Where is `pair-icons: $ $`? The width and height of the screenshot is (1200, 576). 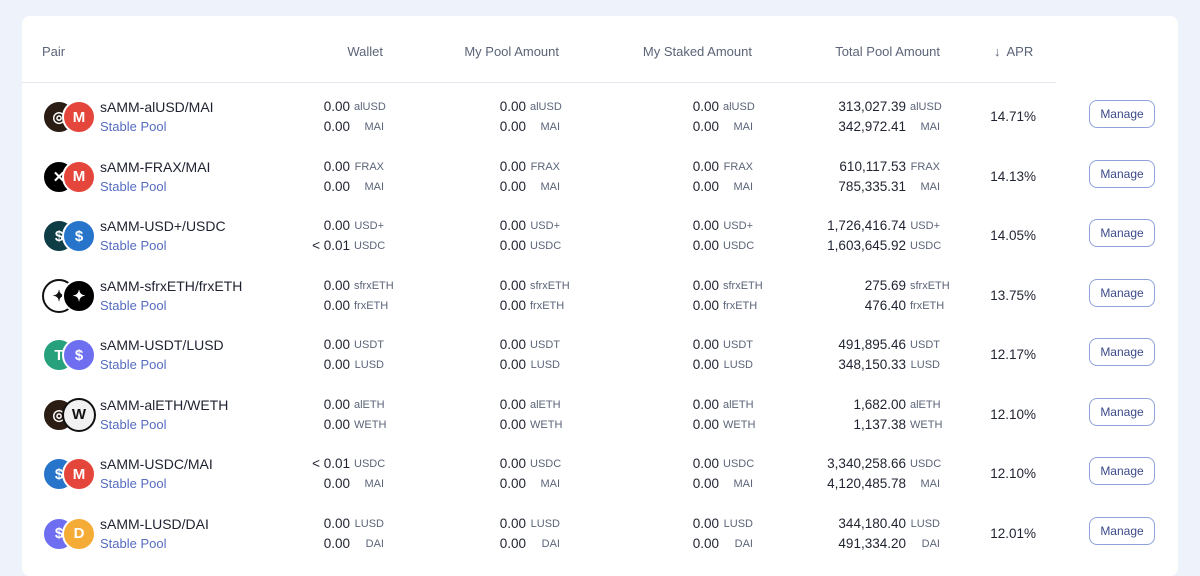
pair-icons: $ $ is located at coordinates (69, 236).